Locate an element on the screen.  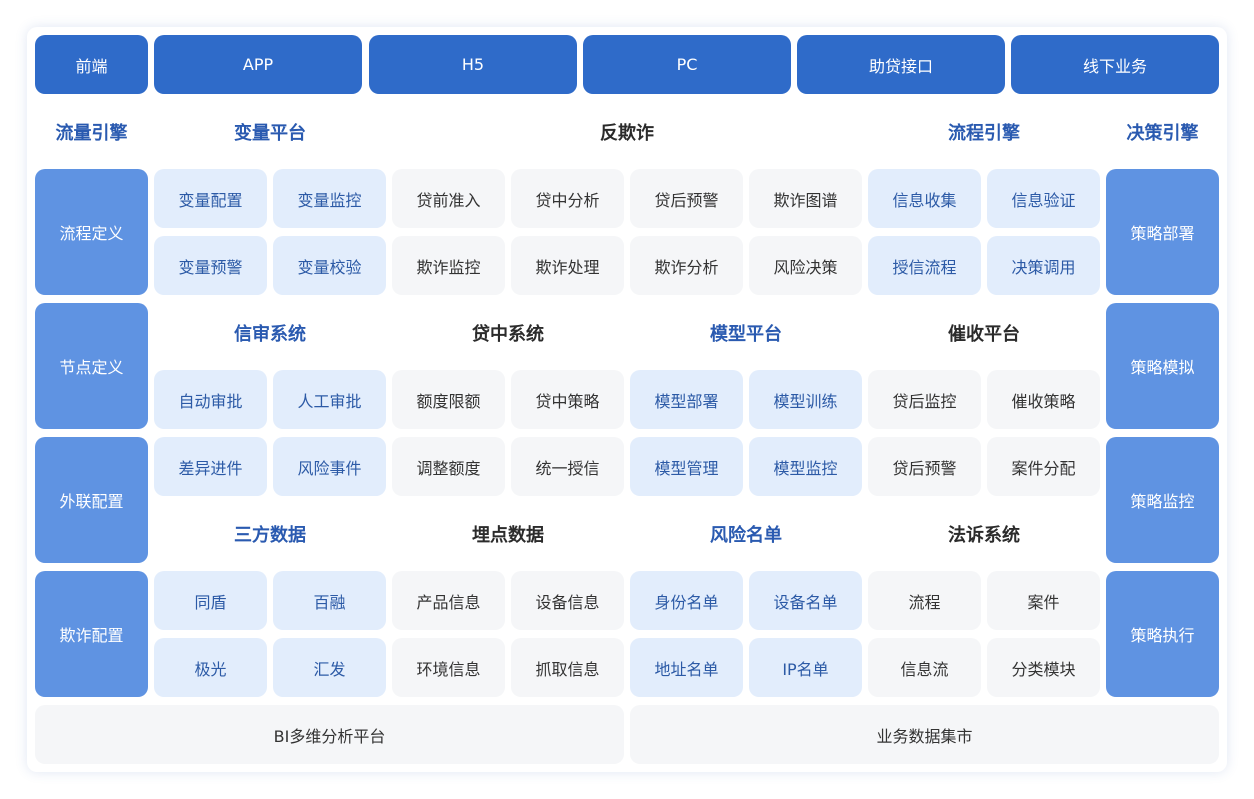
module-box: 差异进件 is located at coordinates (210, 466).